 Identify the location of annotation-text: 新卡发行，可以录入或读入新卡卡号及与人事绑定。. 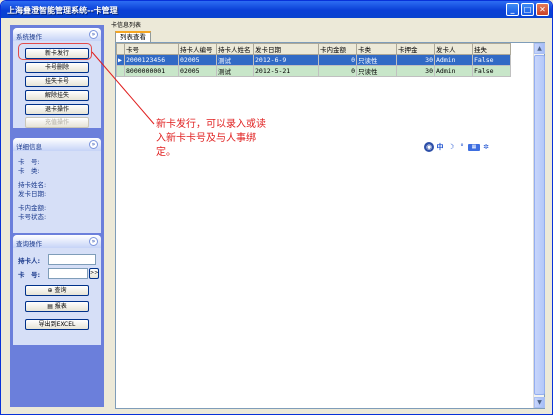
(211, 138).